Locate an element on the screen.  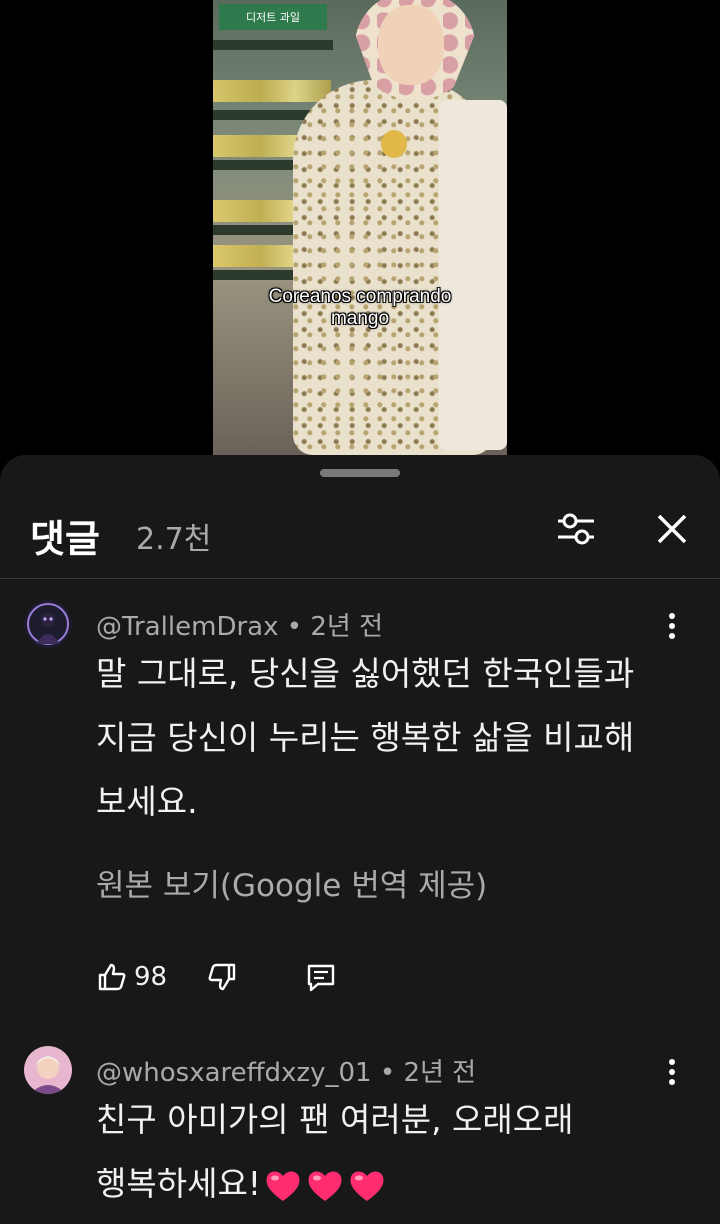
store-sign: 디저트 과일 is located at coordinates (273, 17).